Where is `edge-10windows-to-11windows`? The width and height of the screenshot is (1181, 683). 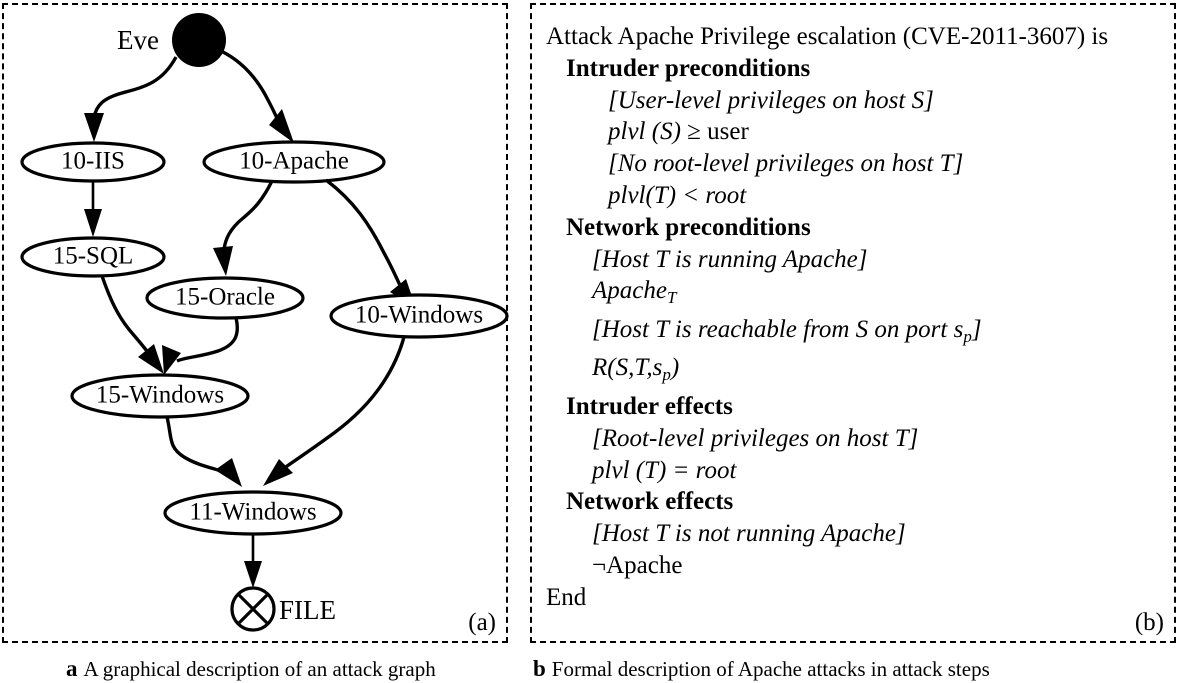
edge-10windows-to-11windows is located at coordinates (340, 406).